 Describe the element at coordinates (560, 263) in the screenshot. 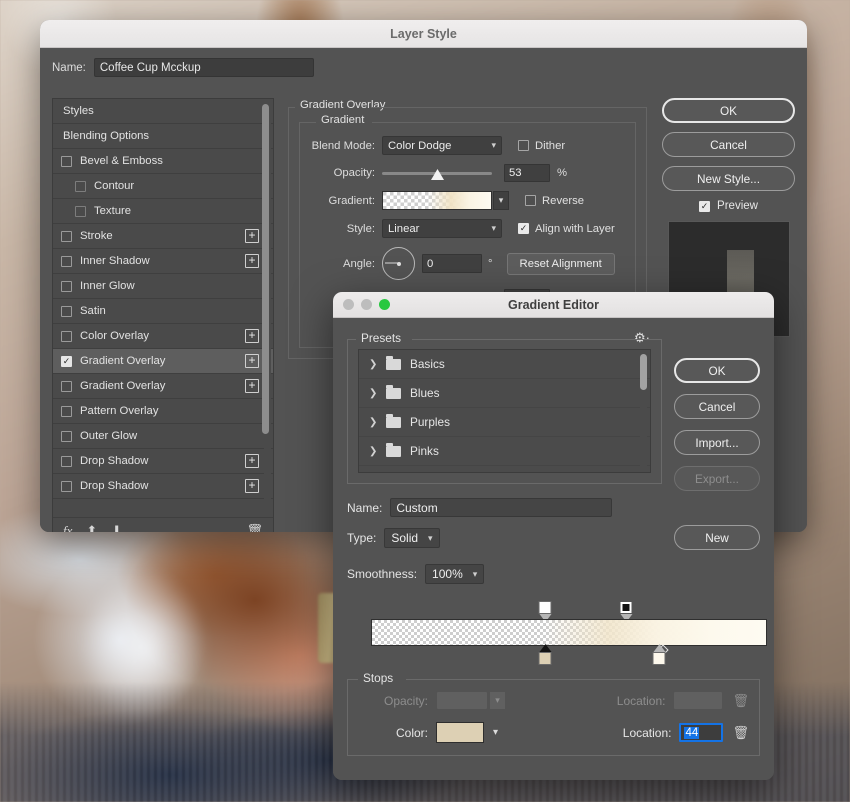

I see `reset-alignment-button: Reset Alignment` at that location.